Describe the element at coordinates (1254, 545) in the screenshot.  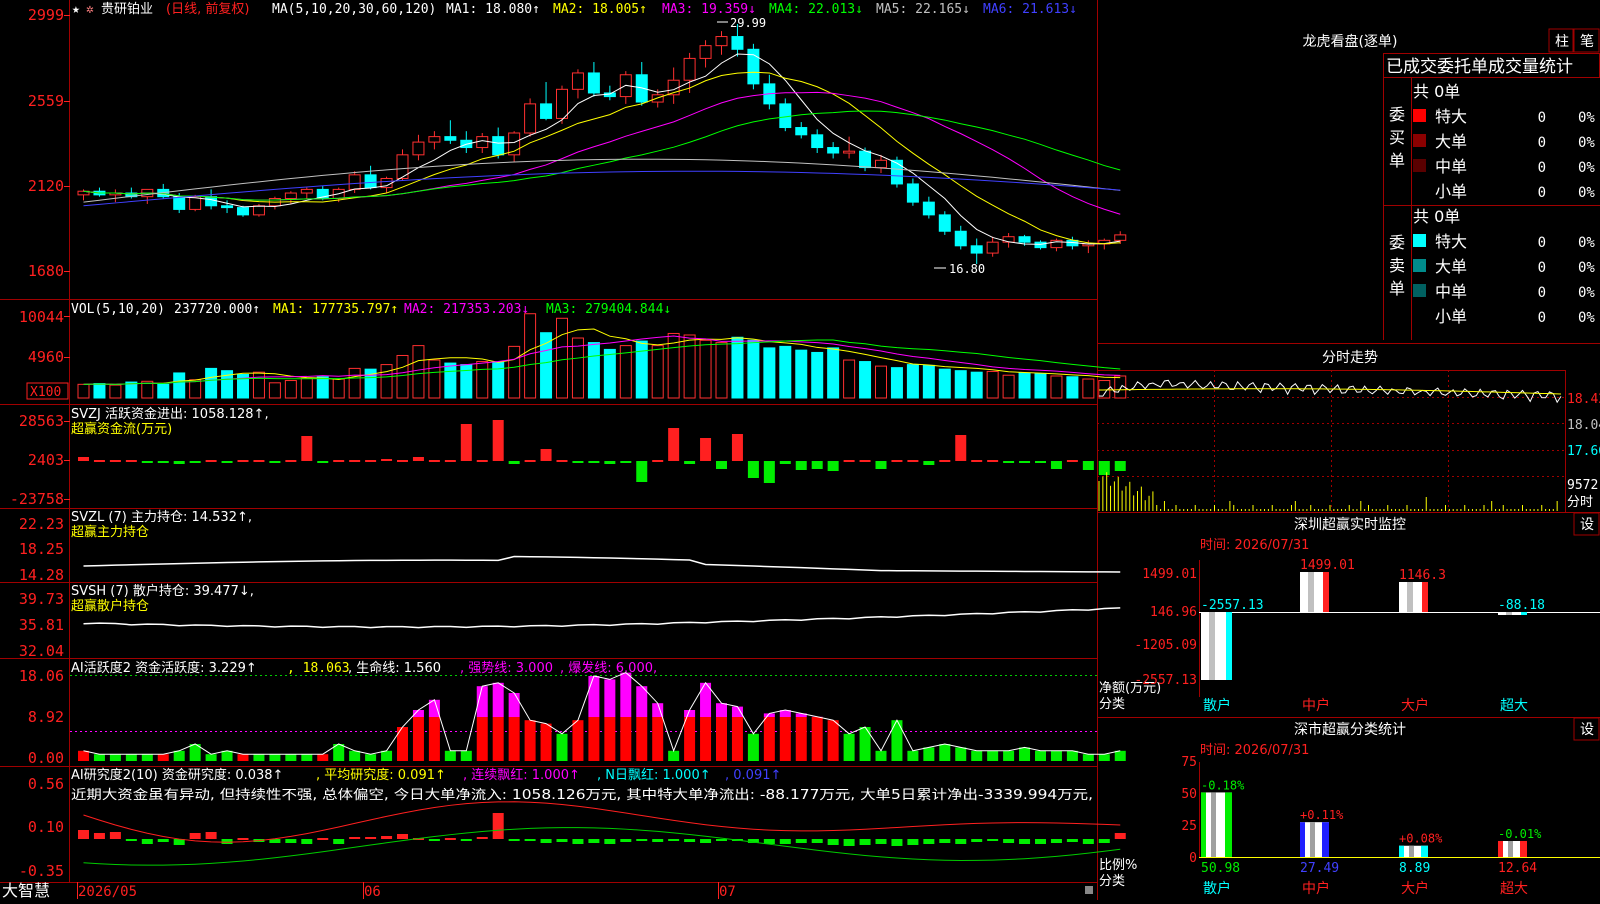
I see `sz-monitor-time: 时间: 2026/07/31` at that location.